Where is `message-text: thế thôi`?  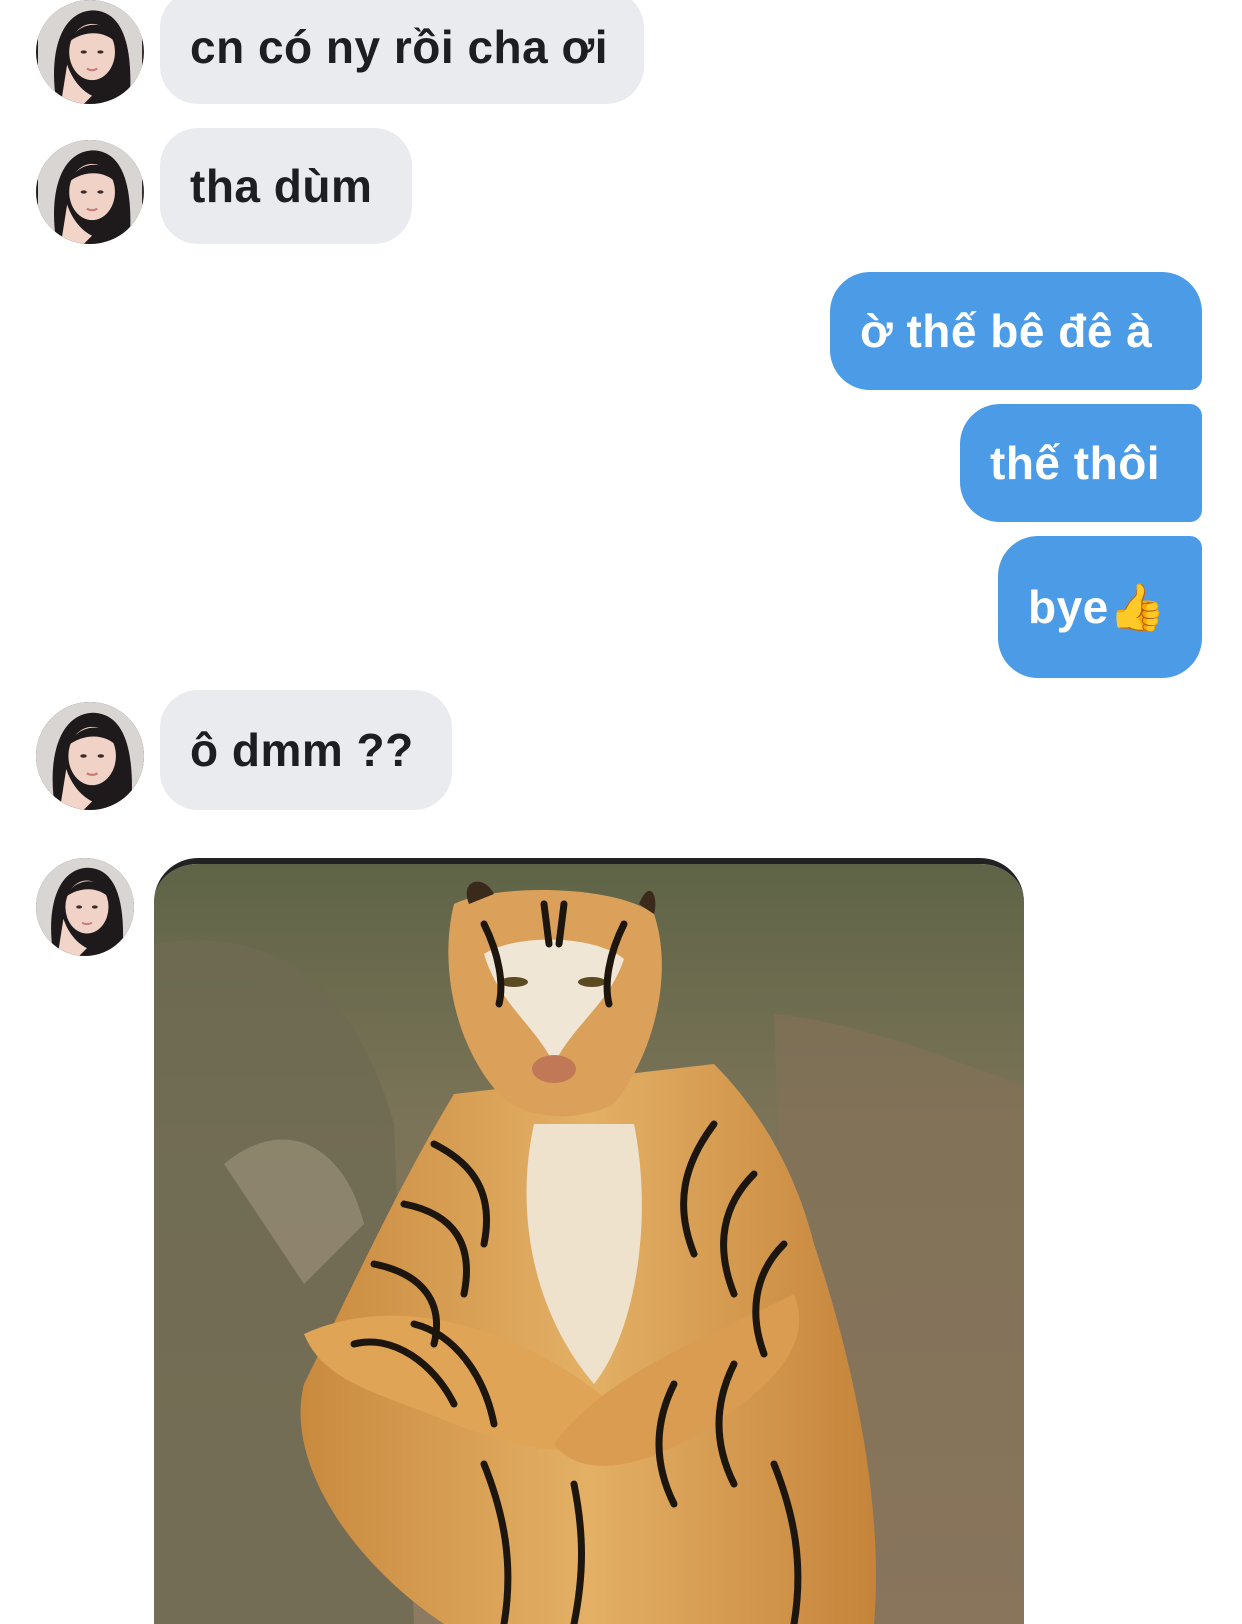 message-text: thế thôi is located at coordinates (1075, 463).